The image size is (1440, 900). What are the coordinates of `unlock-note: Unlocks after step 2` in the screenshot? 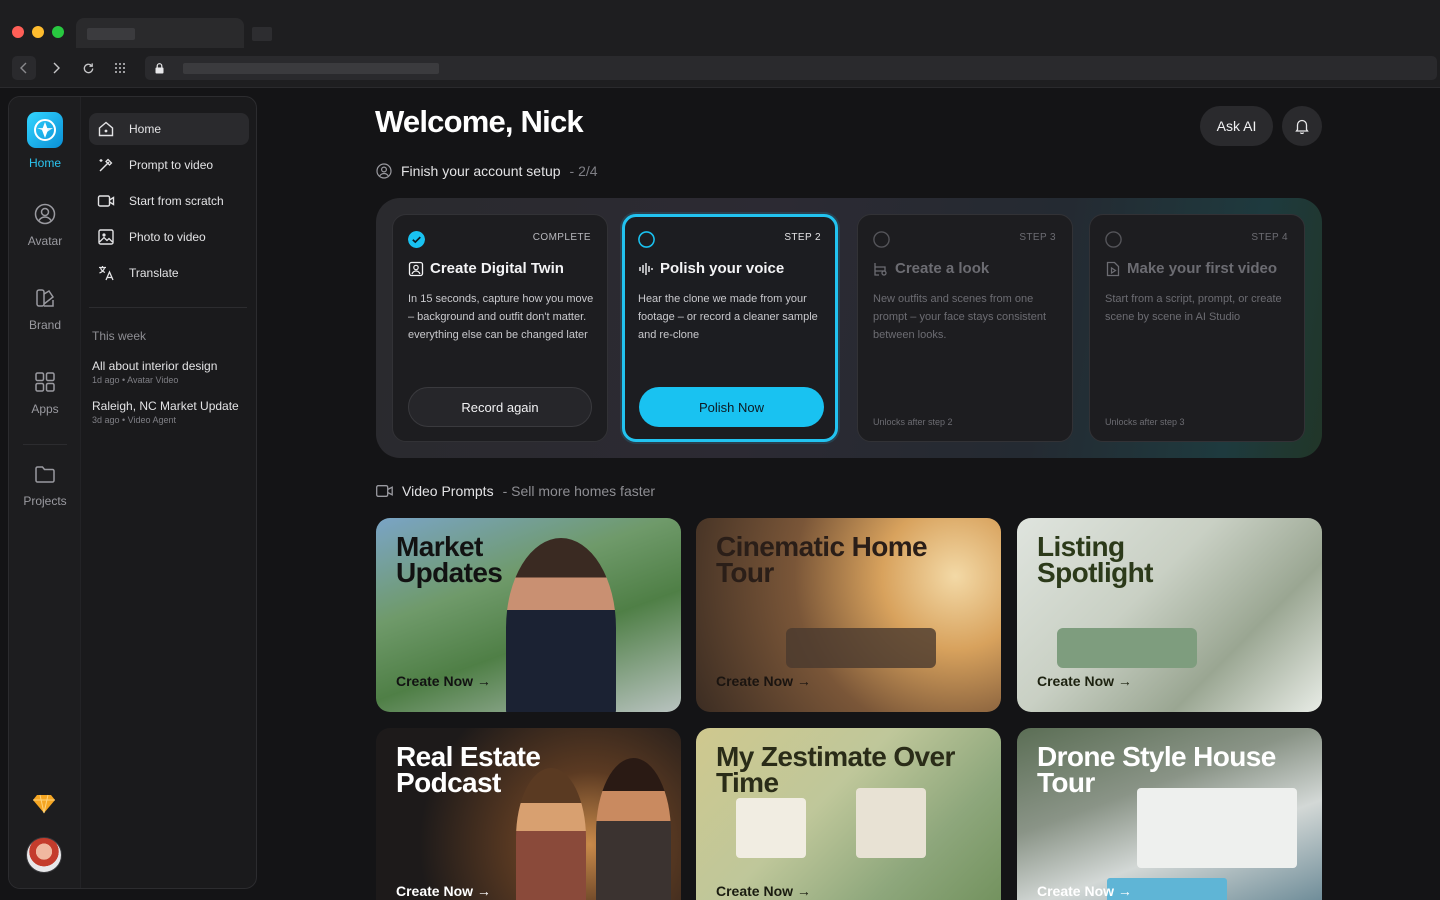 It's located at (913, 422).